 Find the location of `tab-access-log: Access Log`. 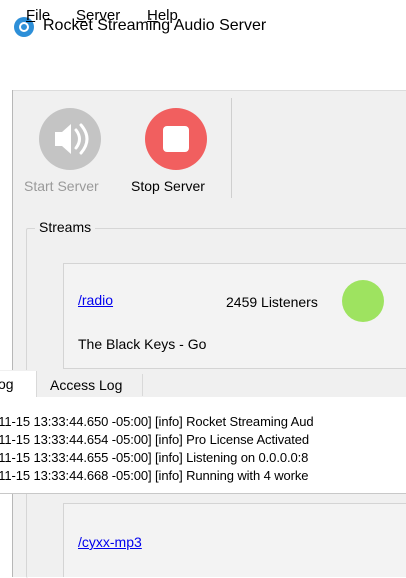

tab-access-log: Access Log is located at coordinates (90, 385).